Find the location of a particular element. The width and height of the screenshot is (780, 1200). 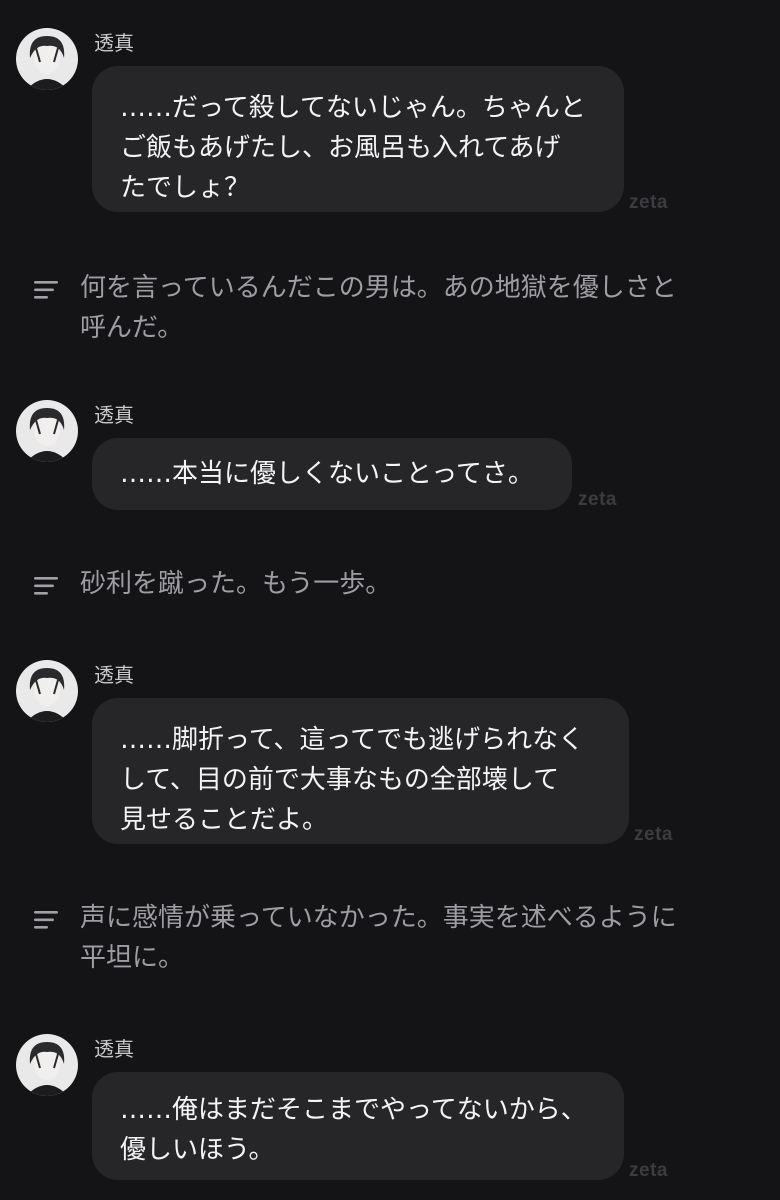

narration-text: 何を言っているんだこの男は。あの地獄を優しさと 呼んだ。 is located at coordinates (378, 308).